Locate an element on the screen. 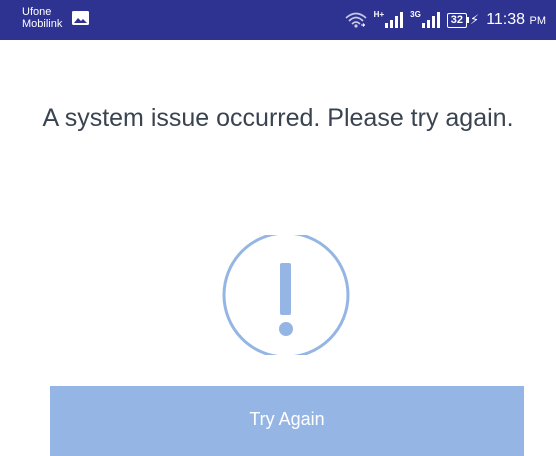 The image size is (556, 456). clock-time: 11:38 is located at coordinates (506, 19).